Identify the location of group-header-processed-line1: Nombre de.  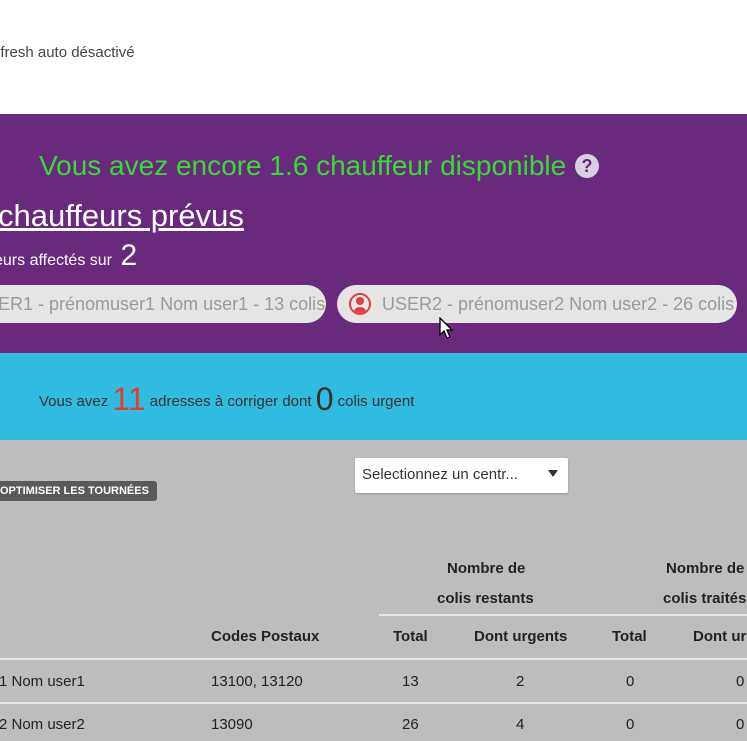
(705, 568).